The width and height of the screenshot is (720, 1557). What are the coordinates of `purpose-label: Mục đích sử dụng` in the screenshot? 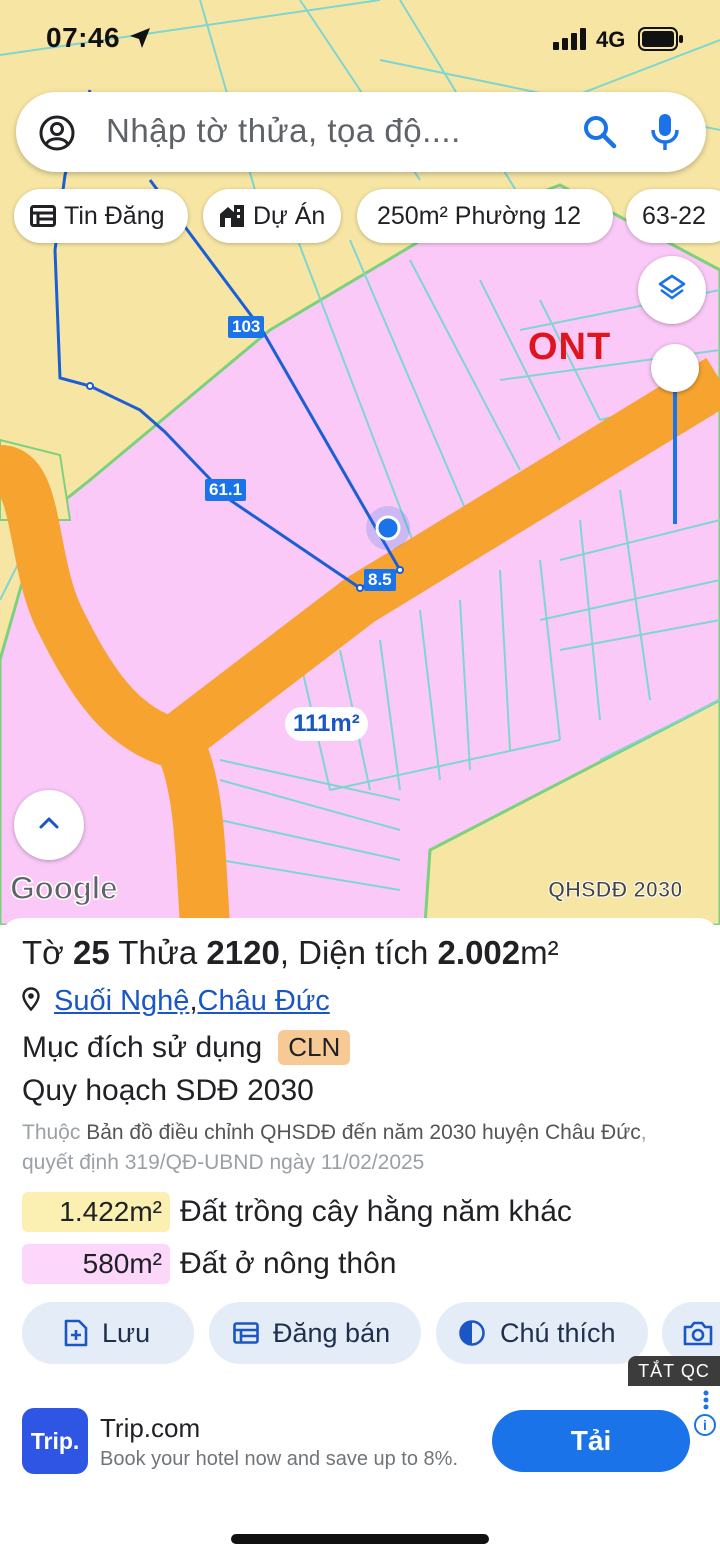 It's located at (142, 1047).